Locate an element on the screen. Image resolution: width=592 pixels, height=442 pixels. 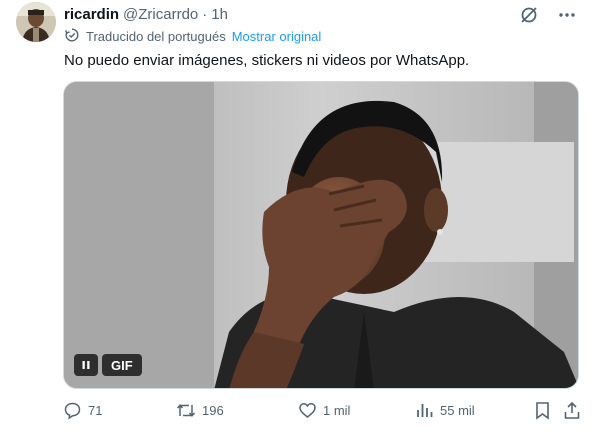
translation-row: Traducido del portugués Mostrar original is located at coordinates (192, 36).